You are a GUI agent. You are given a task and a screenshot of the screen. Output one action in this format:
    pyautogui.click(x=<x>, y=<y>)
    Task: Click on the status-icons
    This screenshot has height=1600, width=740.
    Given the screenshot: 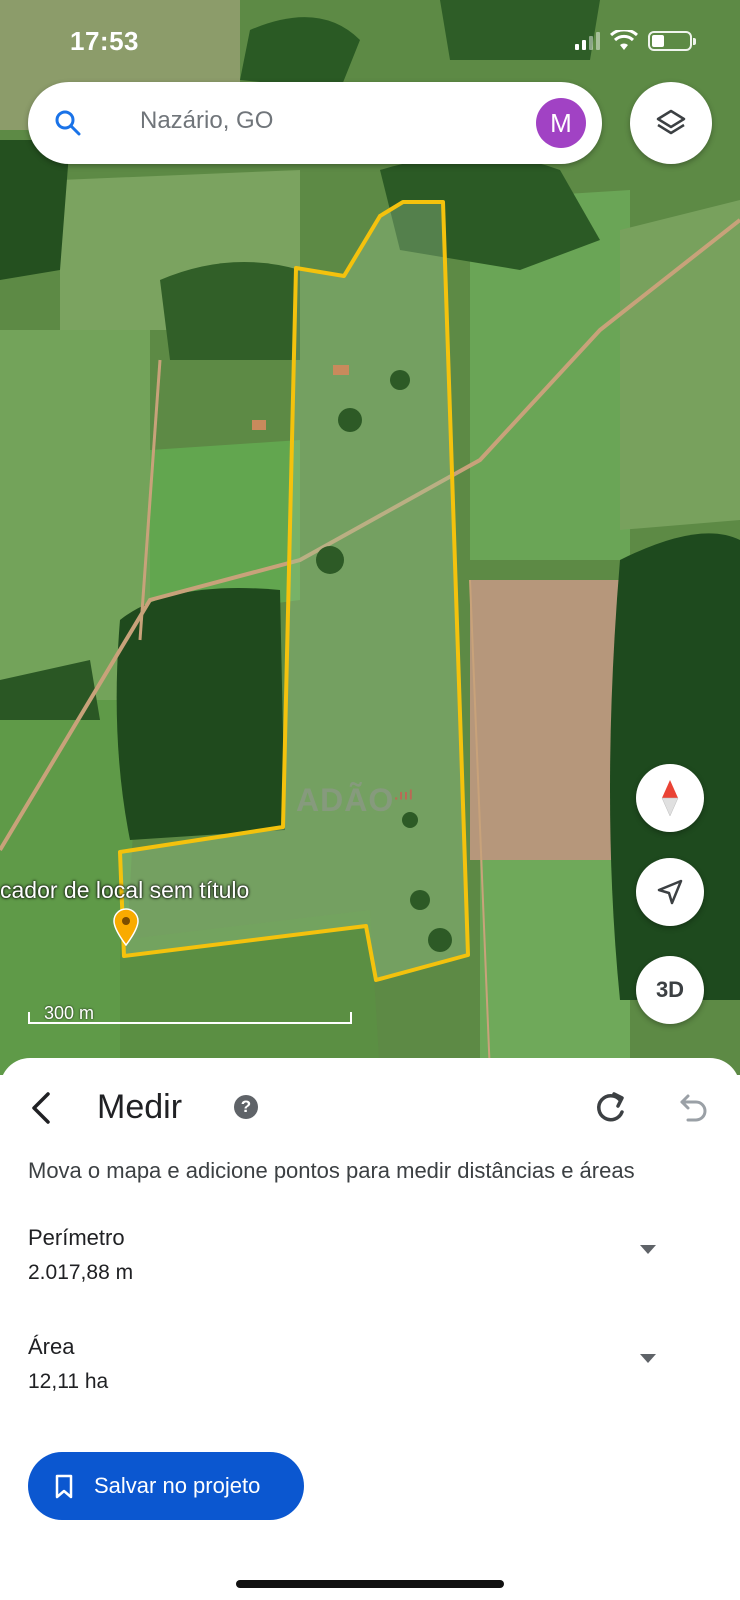 What is the action you would take?
    pyautogui.click(x=635, y=41)
    